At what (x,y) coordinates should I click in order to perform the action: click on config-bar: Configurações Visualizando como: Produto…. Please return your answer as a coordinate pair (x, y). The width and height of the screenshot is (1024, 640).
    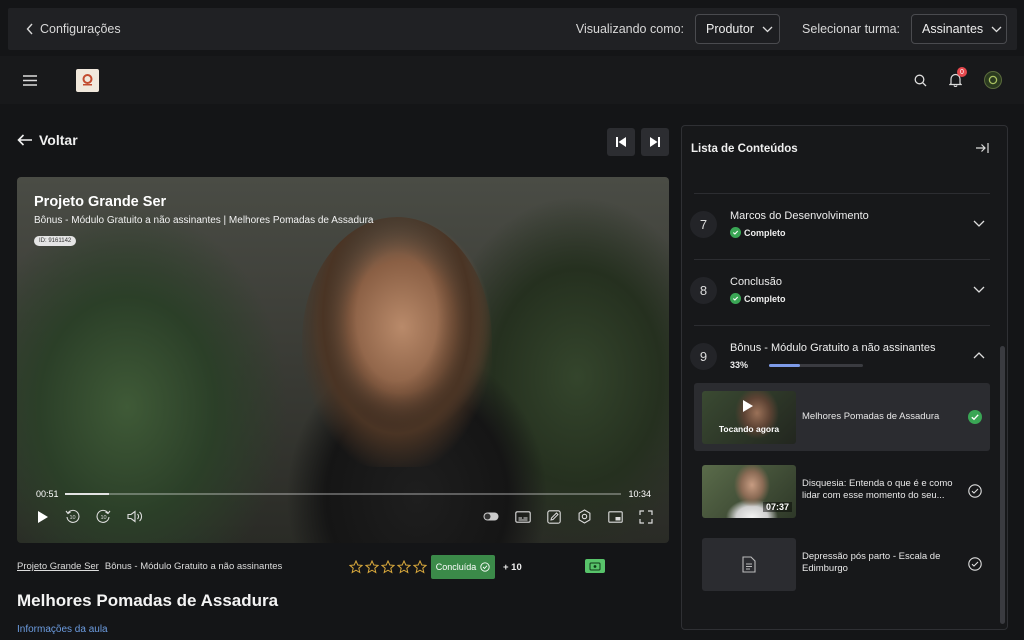
    Looking at the image, I should click on (512, 29).